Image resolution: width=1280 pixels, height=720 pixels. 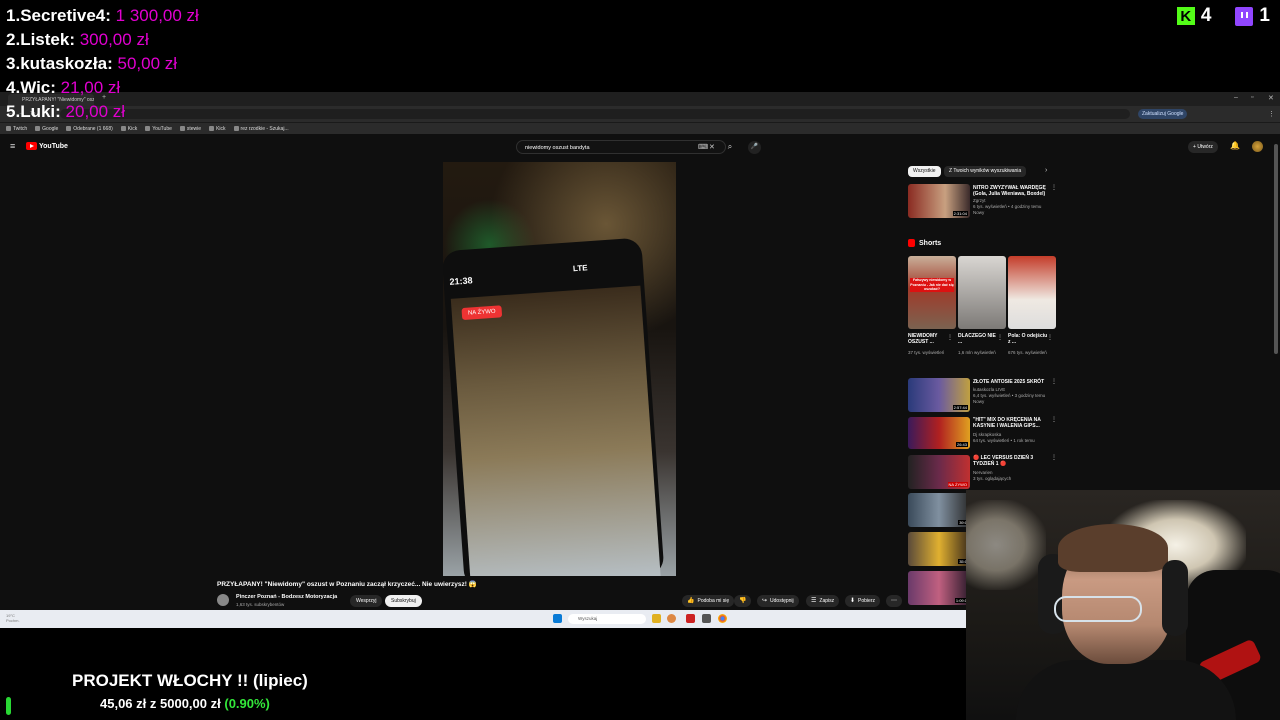 I want to click on rec-thumbnail: 26:43, so click(x=939, y=433).